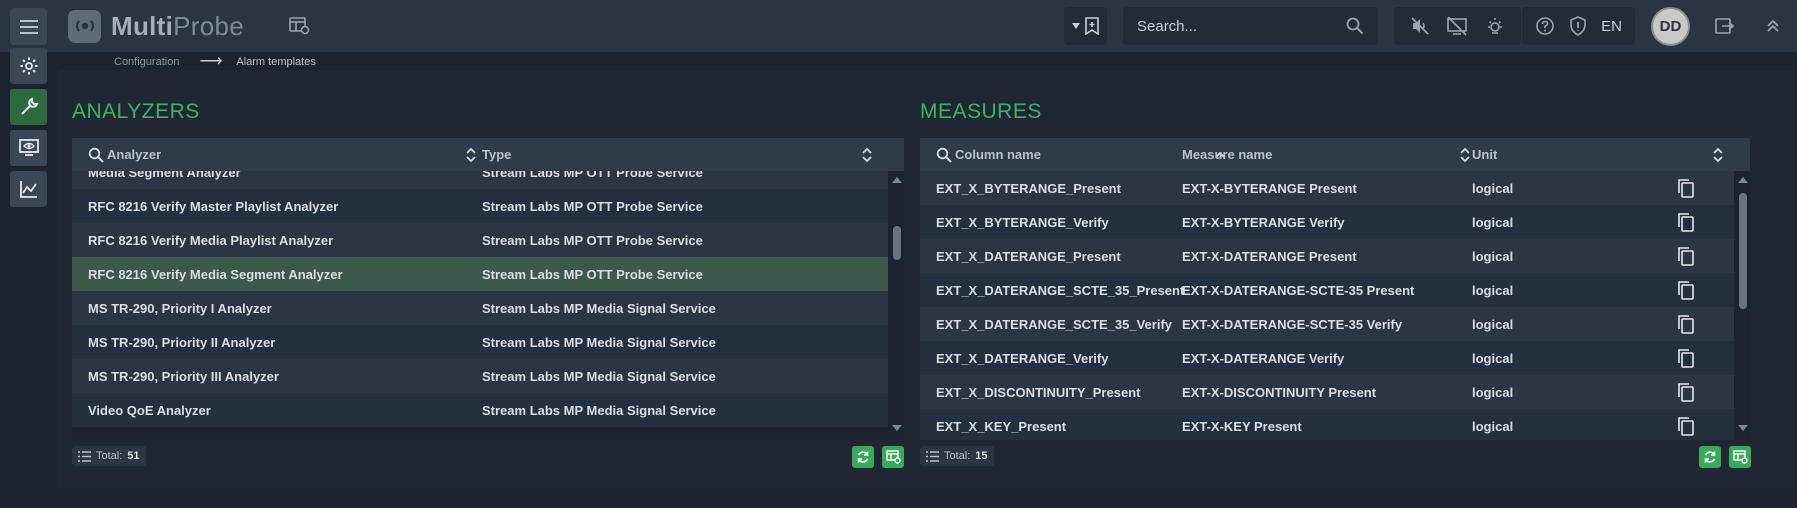 The image size is (1797, 508). I want to click on column-name-cell: EXT_X_DISCONTINUITY_Present, so click(1038, 392).